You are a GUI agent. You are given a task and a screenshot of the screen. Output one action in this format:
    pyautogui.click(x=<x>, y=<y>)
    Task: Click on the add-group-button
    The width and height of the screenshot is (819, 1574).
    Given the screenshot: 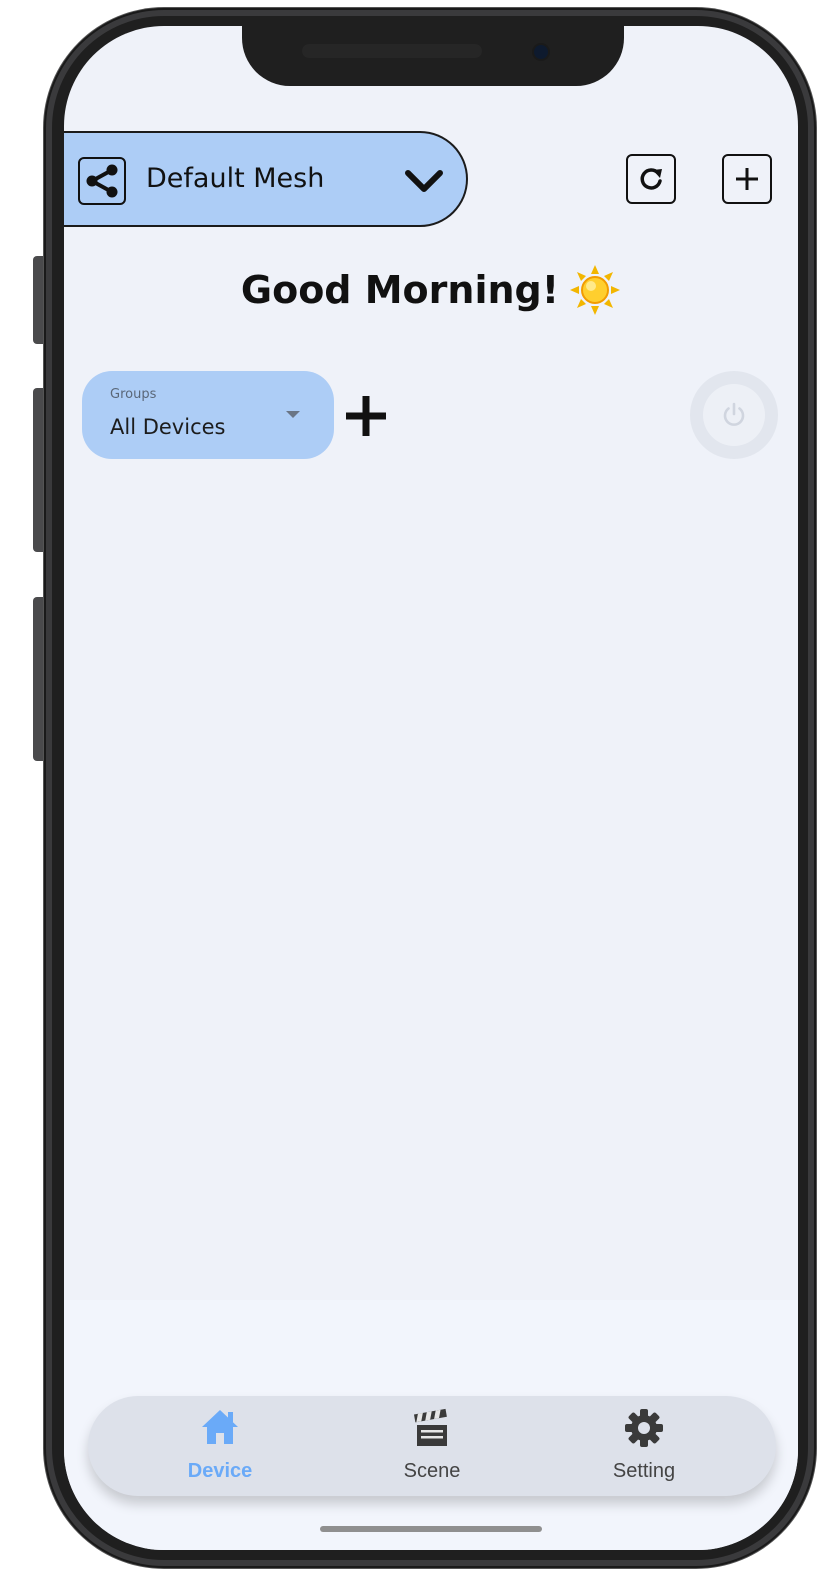 What is the action you would take?
    pyautogui.click(x=366, y=416)
    